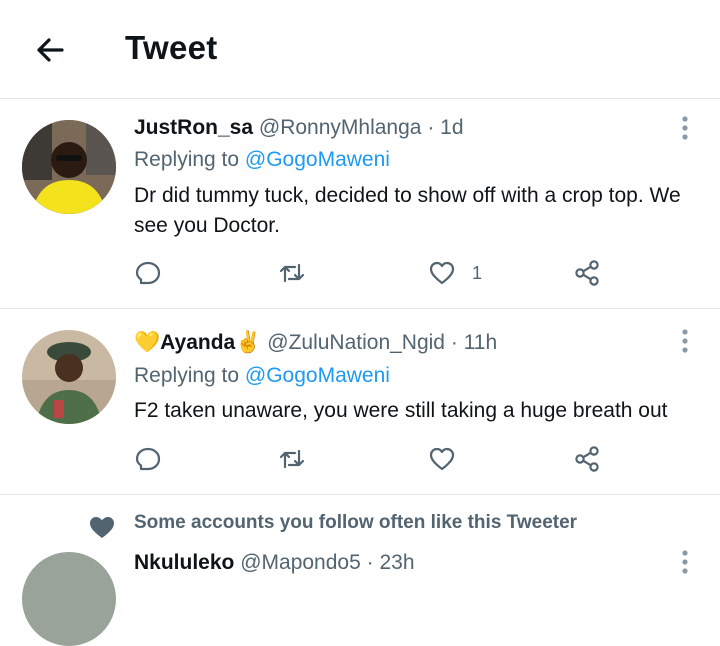  Describe the element at coordinates (197, 342) in the screenshot. I see `display-name: Ayanda` at that location.